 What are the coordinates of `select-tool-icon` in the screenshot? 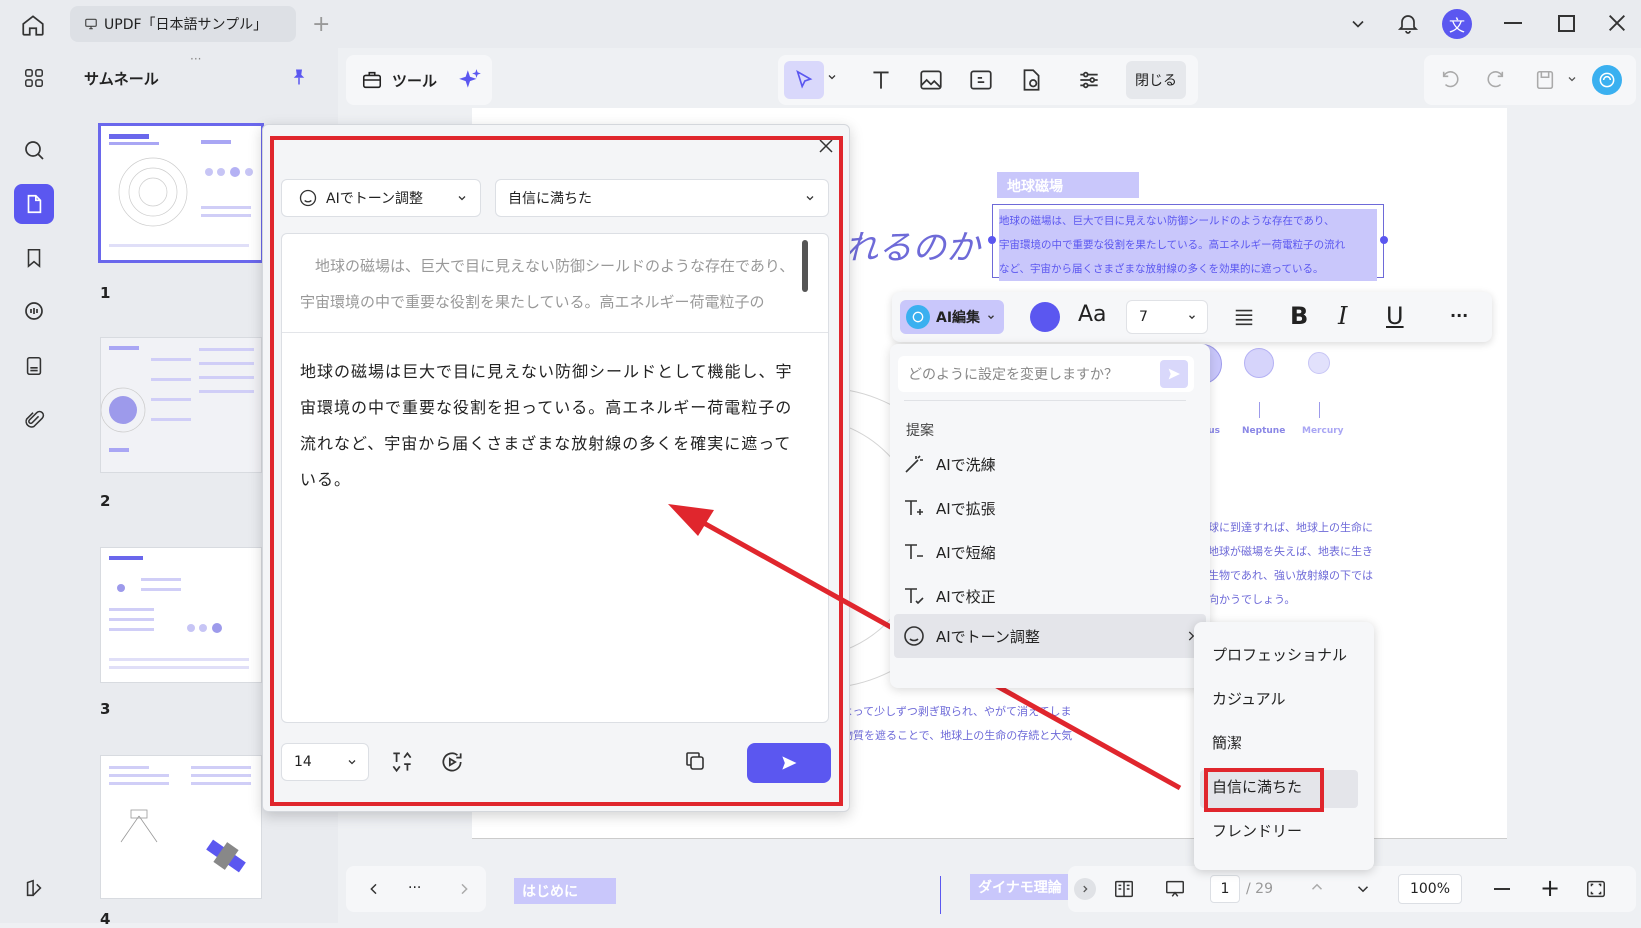 It's located at (804, 80).